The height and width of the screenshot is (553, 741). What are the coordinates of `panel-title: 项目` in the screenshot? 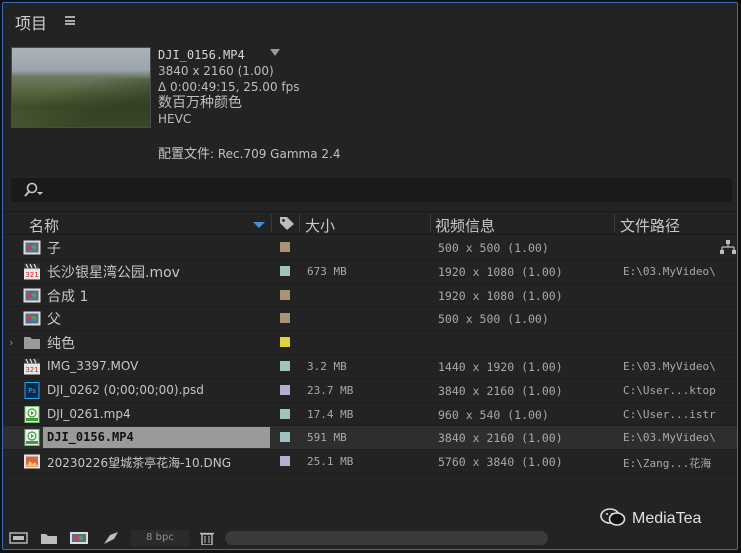 It's located at (31, 22).